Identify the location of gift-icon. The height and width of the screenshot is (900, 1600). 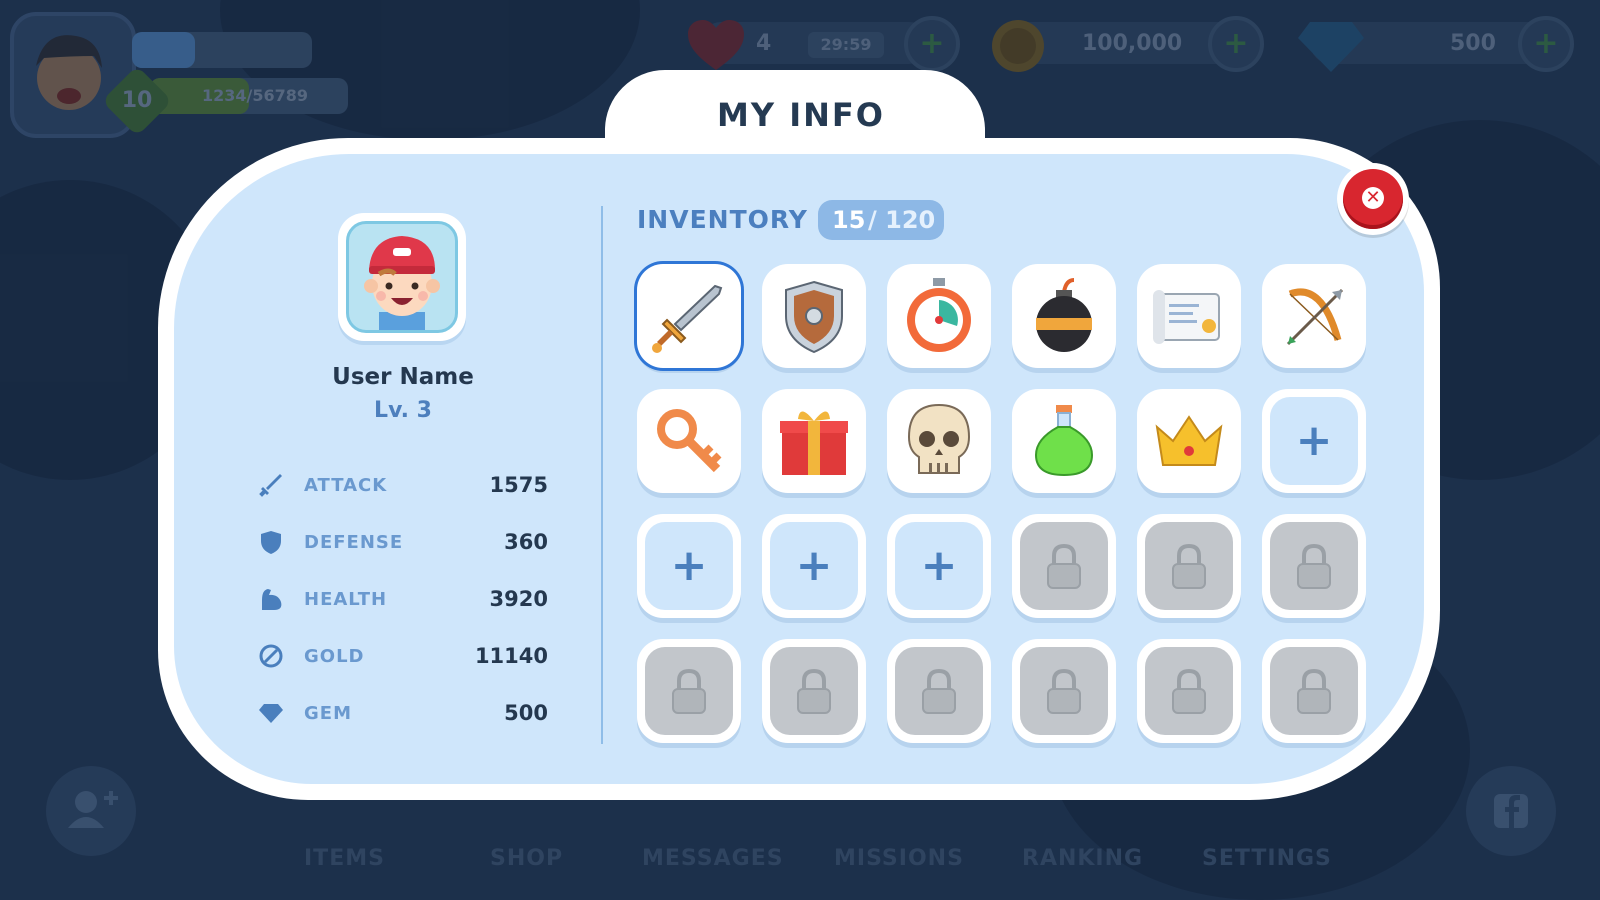
(814, 443).